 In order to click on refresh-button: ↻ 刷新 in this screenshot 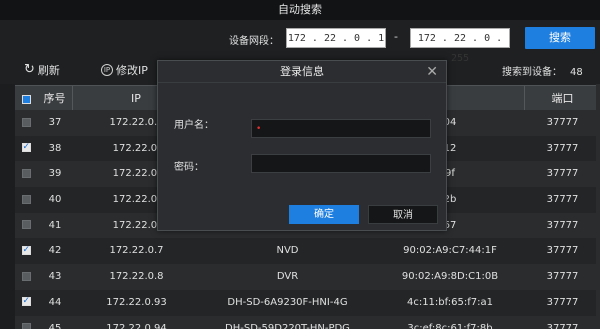, I will do `click(42, 70)`.